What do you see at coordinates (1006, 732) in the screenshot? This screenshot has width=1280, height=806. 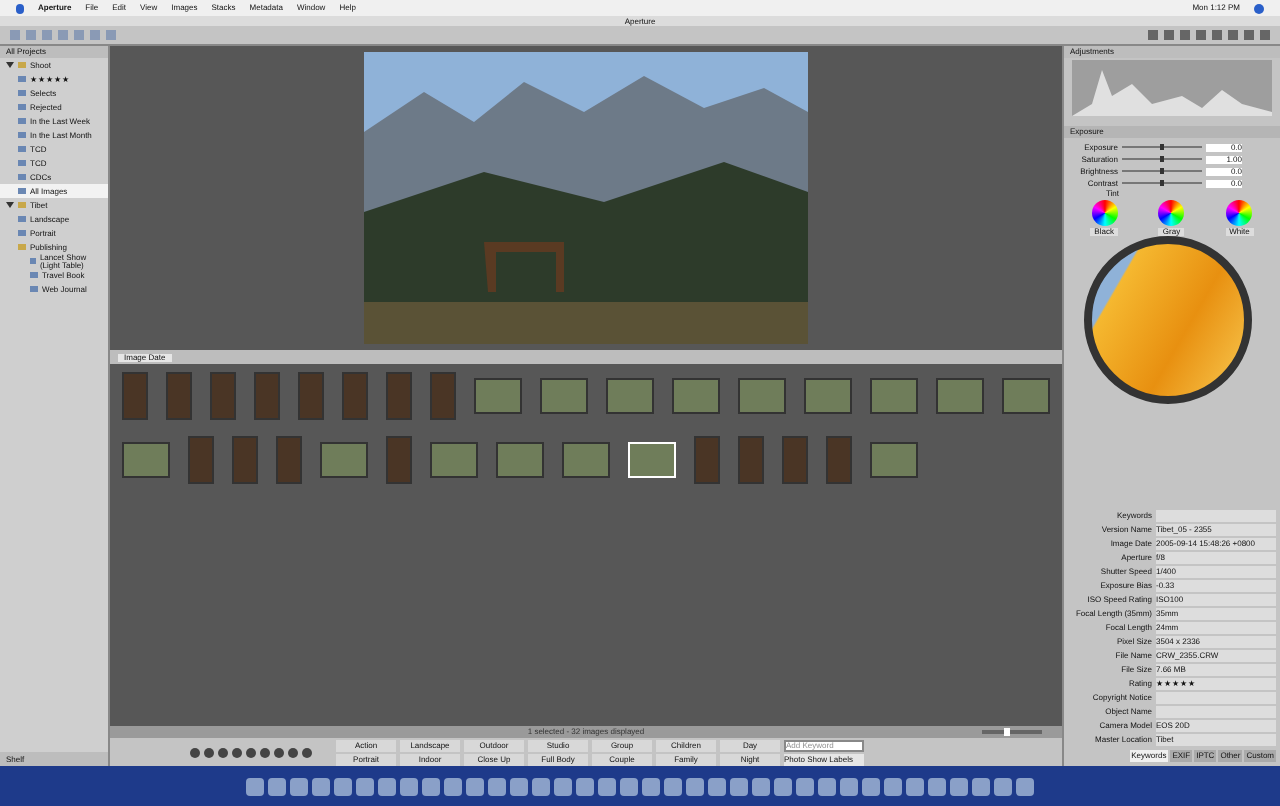 I see `zoom-slider-thumb` at bounding box center [1006, 732].